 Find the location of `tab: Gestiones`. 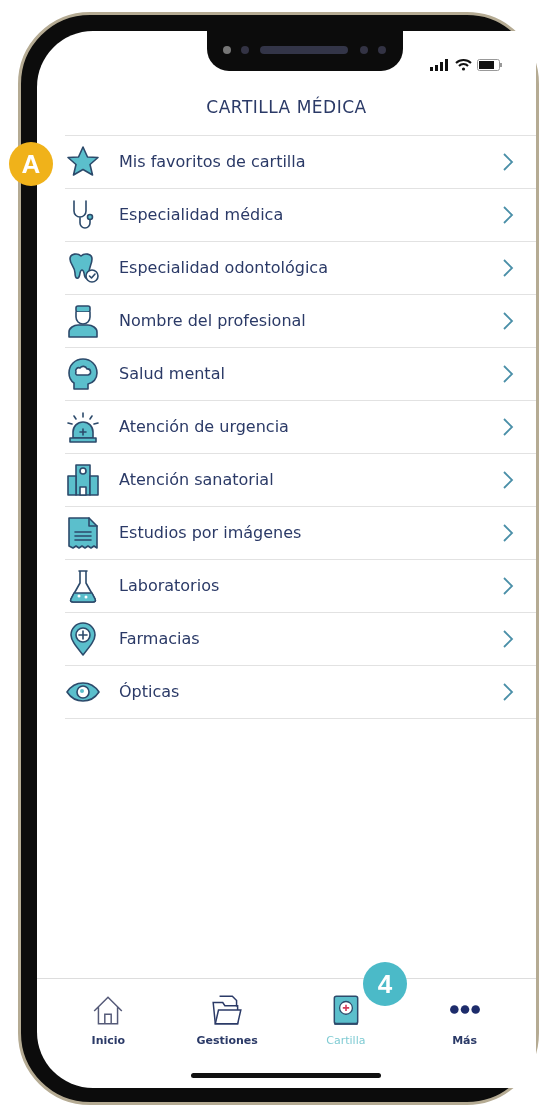

tab: Gestiones is located at coordinates (227, 1025).